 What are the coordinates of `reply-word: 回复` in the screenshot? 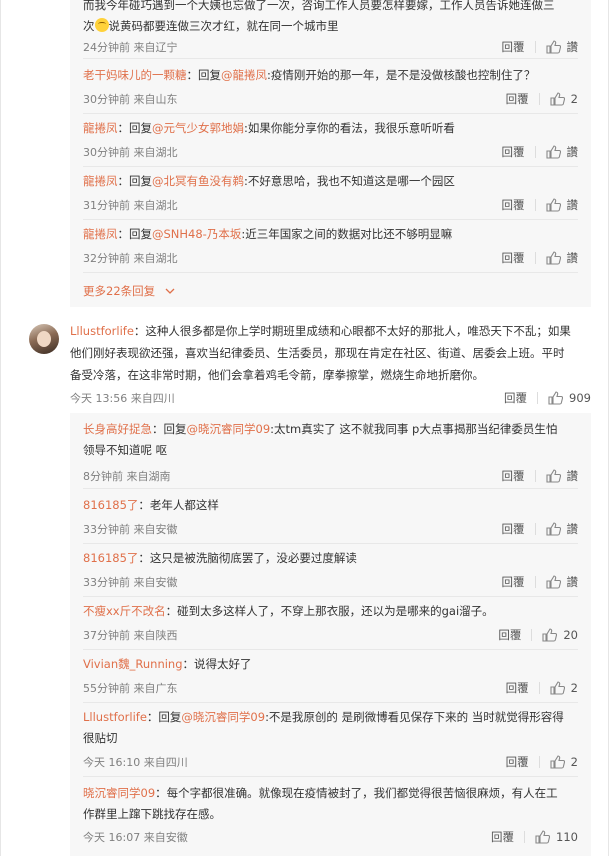 It's located at (175, 429).